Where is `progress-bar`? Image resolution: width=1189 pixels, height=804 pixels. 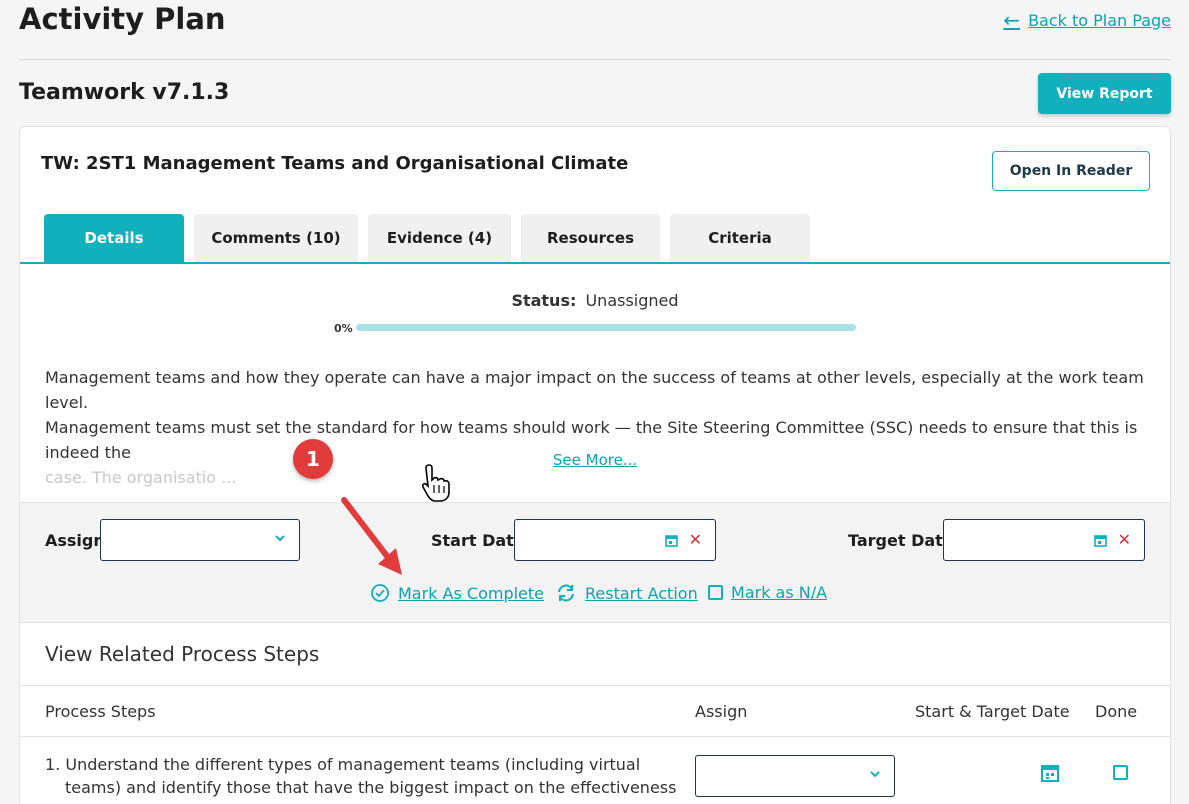 progress-bar is located at coordinates (606, 327).